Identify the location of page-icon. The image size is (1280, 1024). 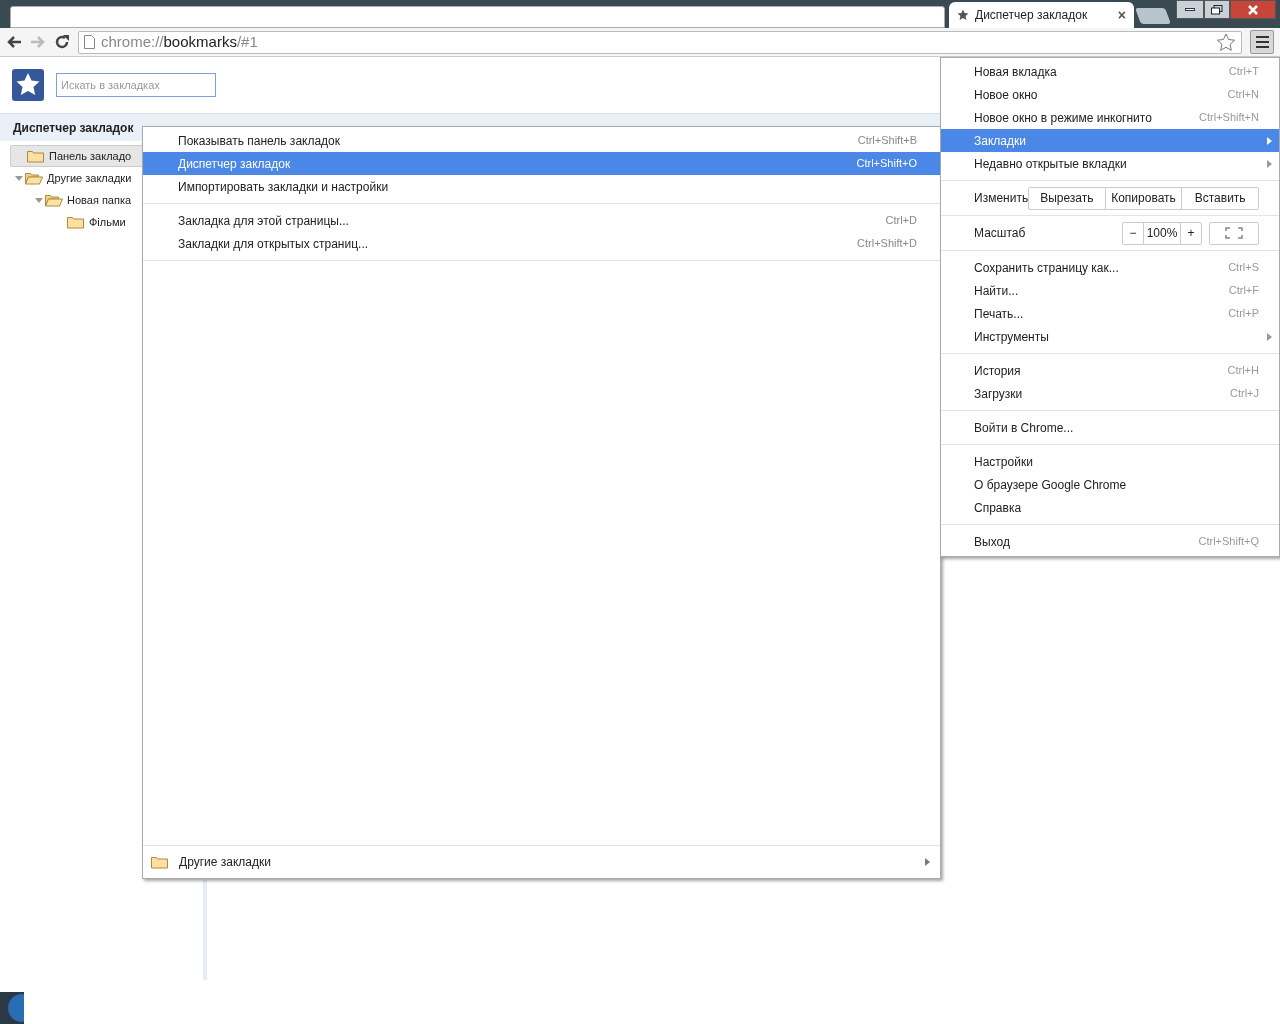
(89, 42).